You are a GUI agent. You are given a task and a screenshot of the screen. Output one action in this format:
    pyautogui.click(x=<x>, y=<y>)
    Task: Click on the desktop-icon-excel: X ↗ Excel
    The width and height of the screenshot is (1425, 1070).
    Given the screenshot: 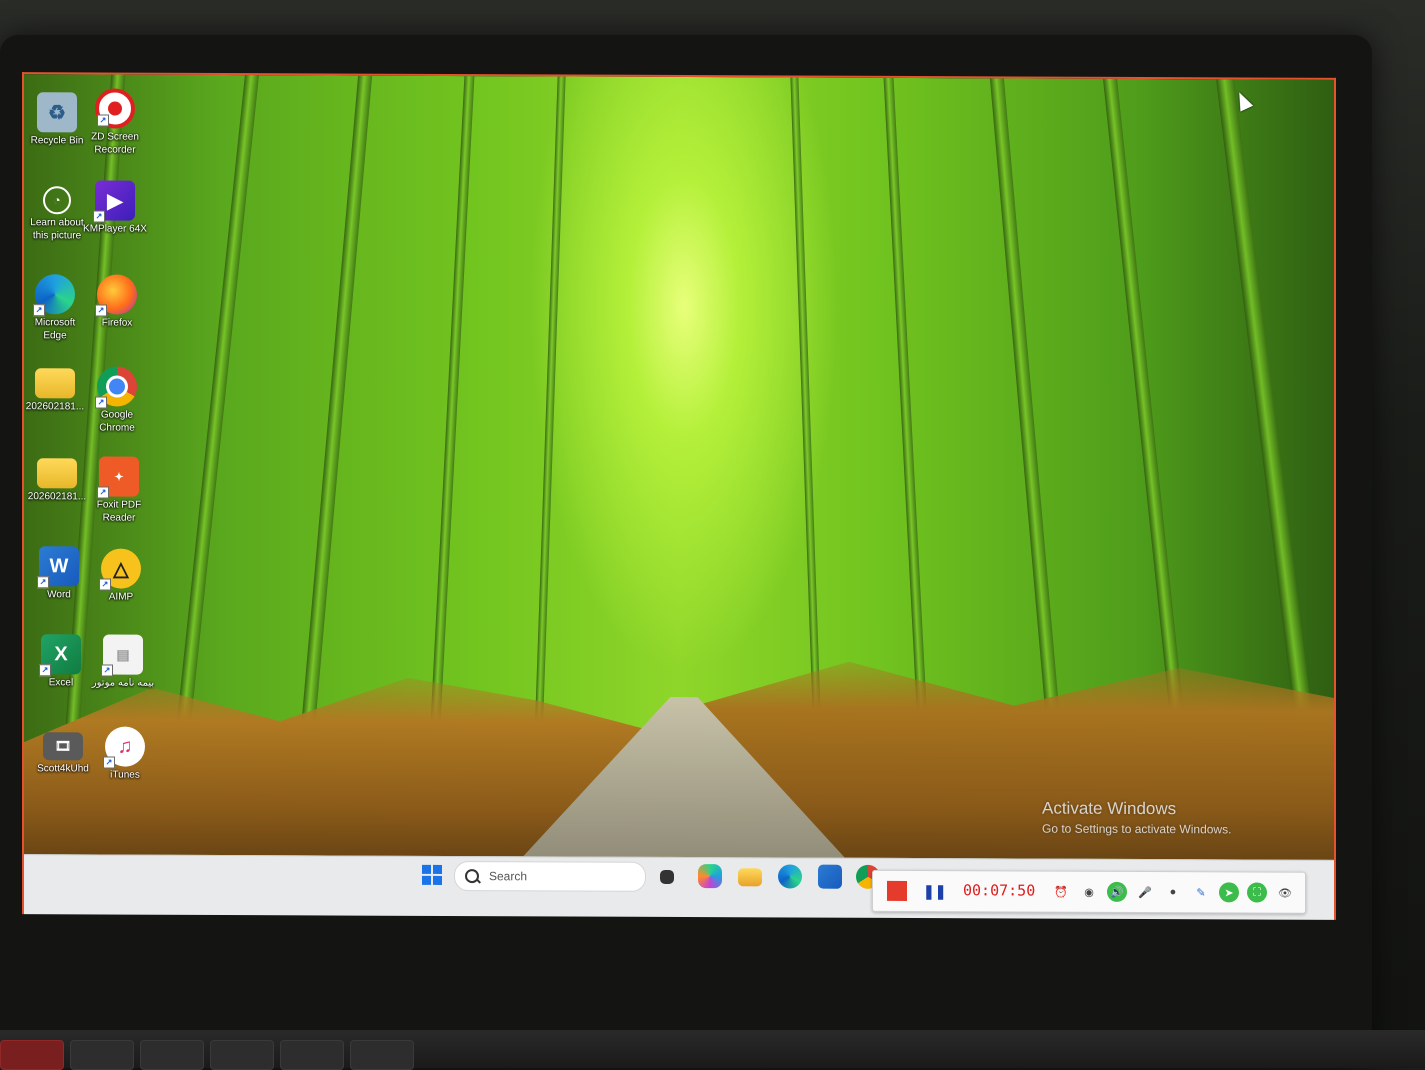 What is the action you would take?
    pyautogui.click(x=61, y=661)
    